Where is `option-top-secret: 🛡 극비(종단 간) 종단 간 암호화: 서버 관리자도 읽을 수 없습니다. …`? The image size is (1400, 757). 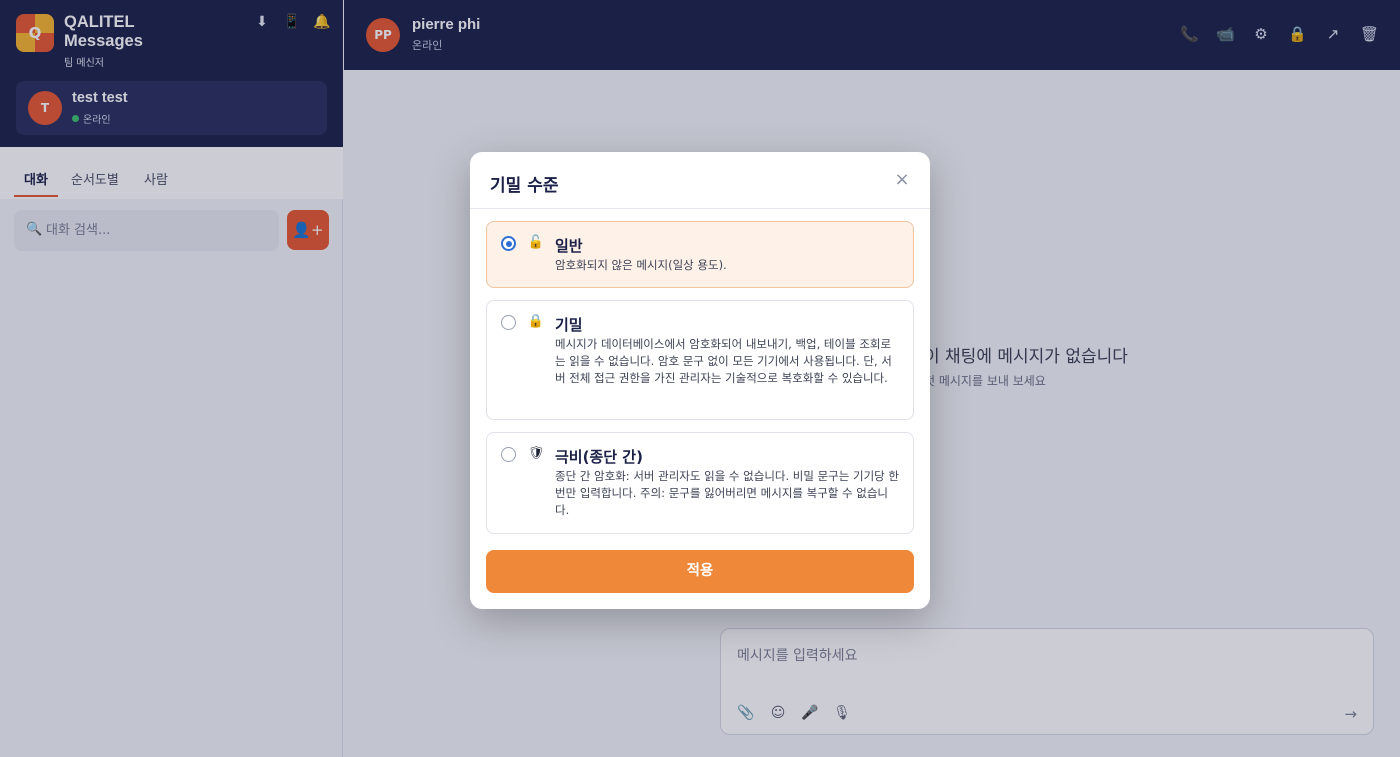
option-top-secret: 🛡 극비(종단 간) 종단 간 암호화: 서버 관리자도 읽을 수 없습니다. … is located at coordinates (700, 483).